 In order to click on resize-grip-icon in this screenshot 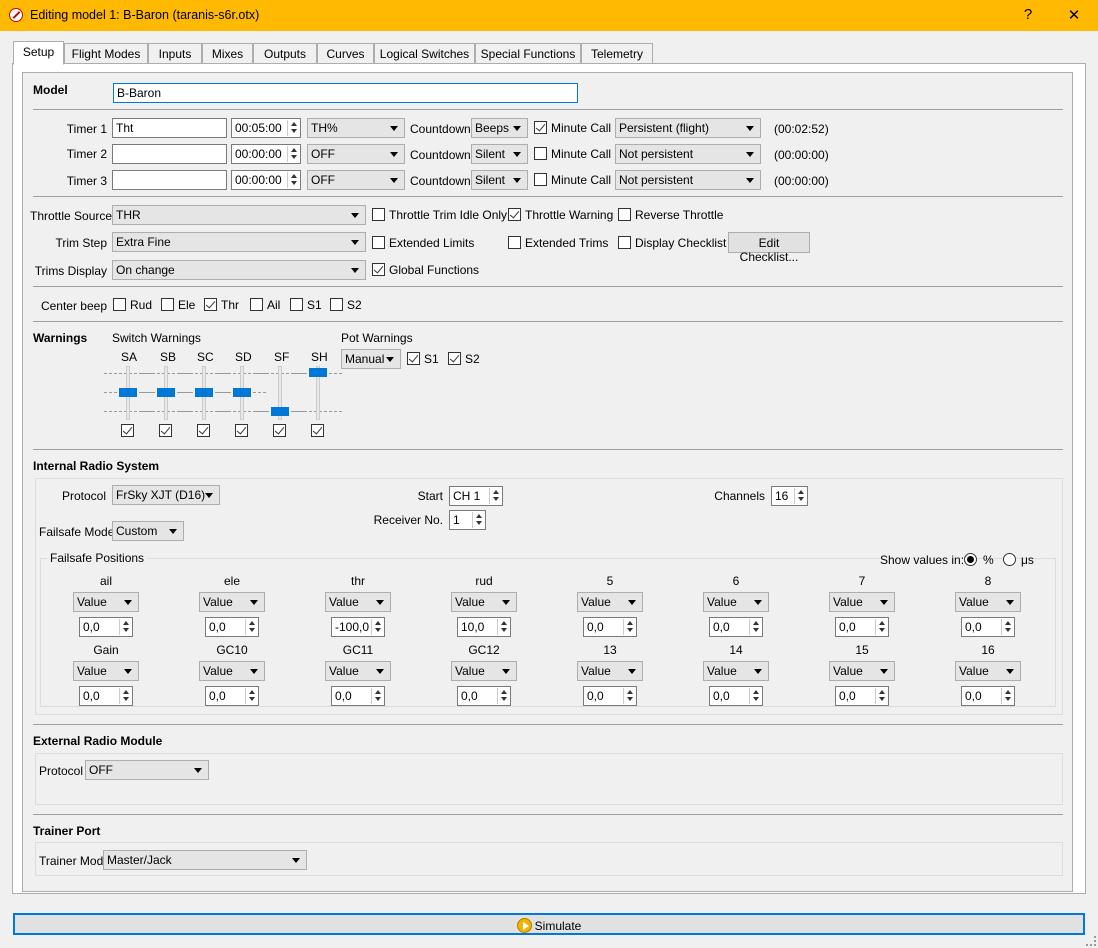, I will do `click(1091, 941)`.